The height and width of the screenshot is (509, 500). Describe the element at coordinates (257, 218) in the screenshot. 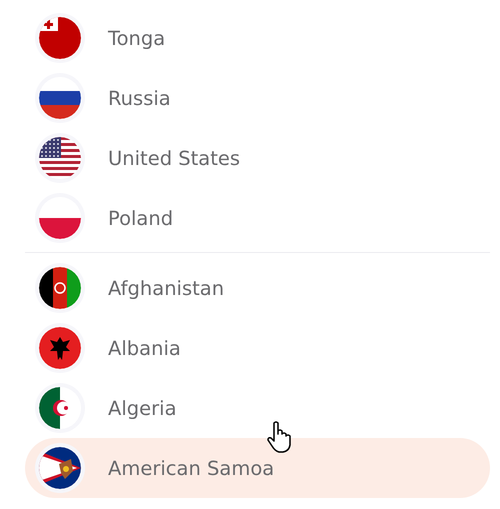

I see `country-item: Poland` at that location.